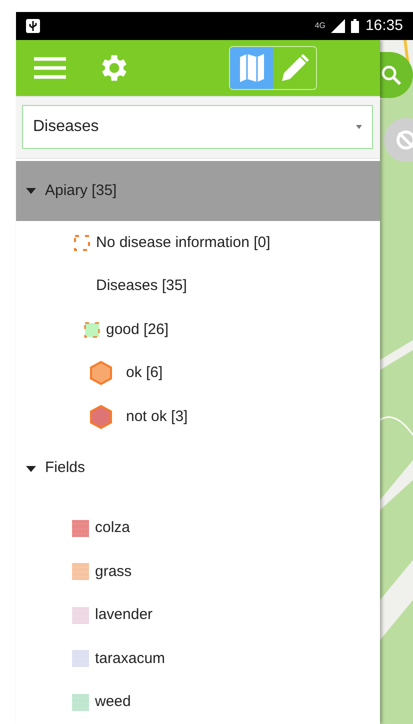 The image size is (413, 724). I want to click on usb-icon, so click(33, 26).